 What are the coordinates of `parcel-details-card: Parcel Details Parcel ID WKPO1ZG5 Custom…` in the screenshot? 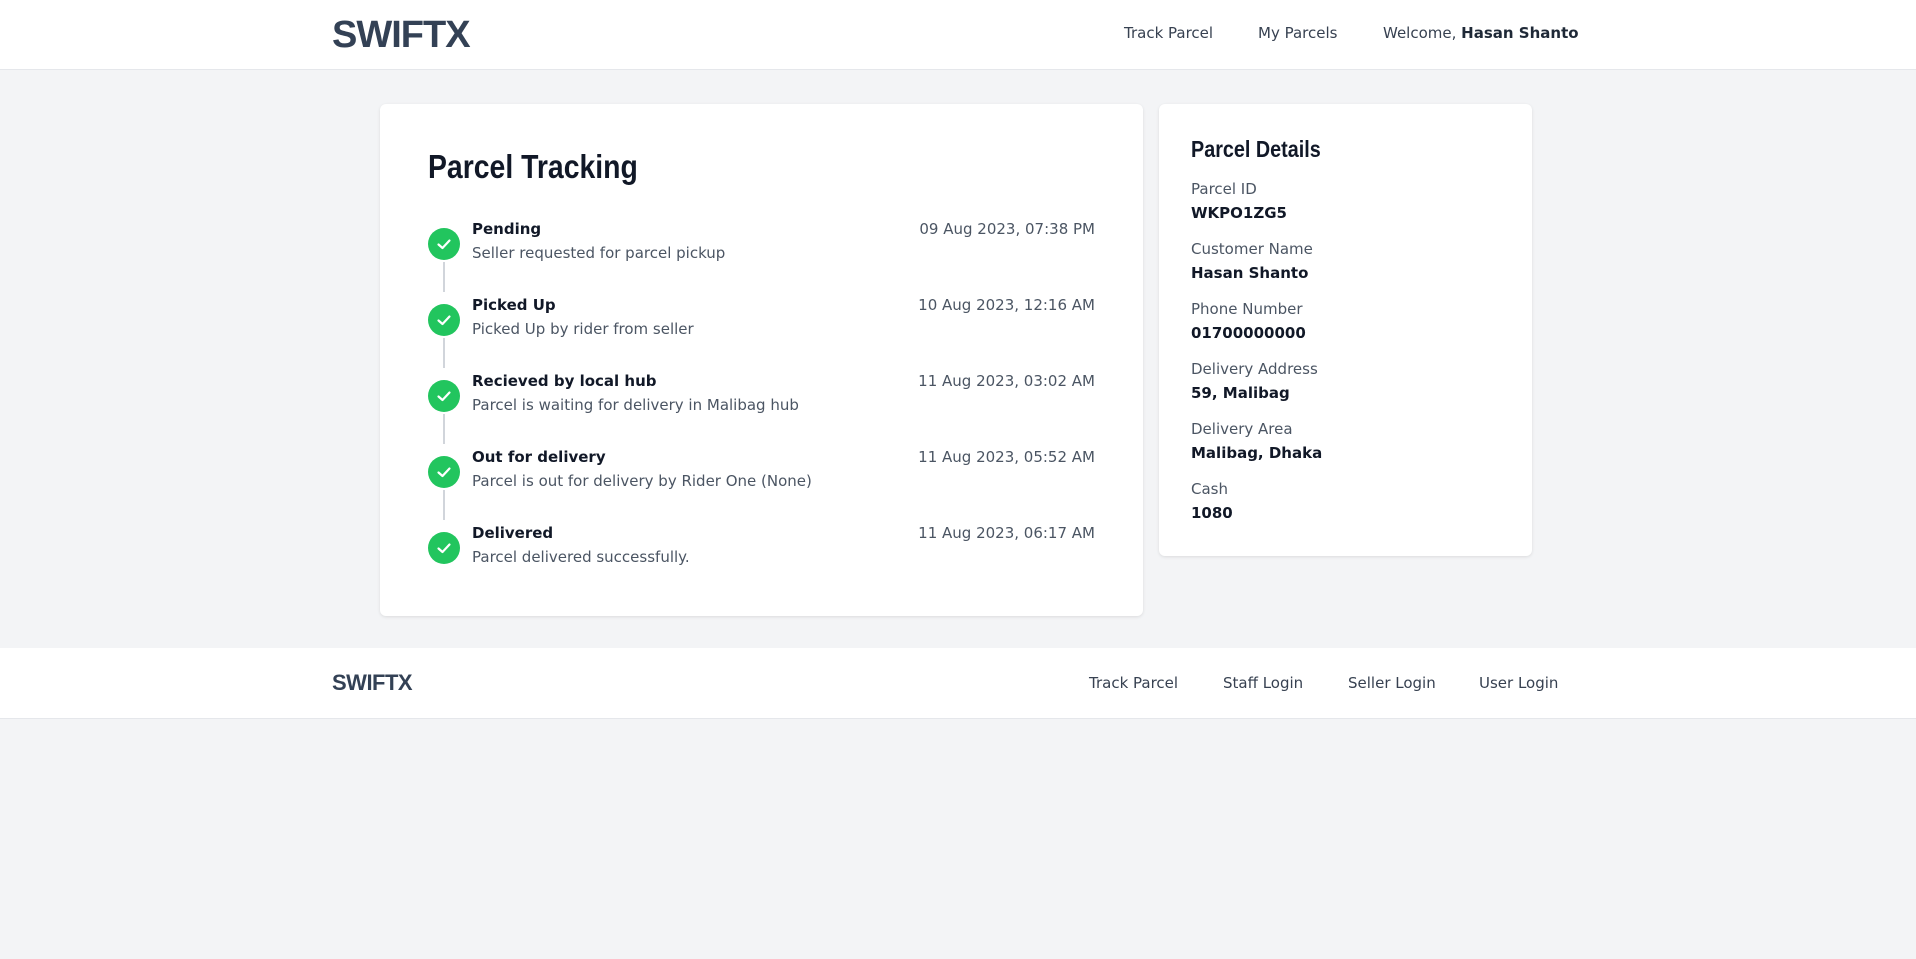 It's located at (1345, 330).